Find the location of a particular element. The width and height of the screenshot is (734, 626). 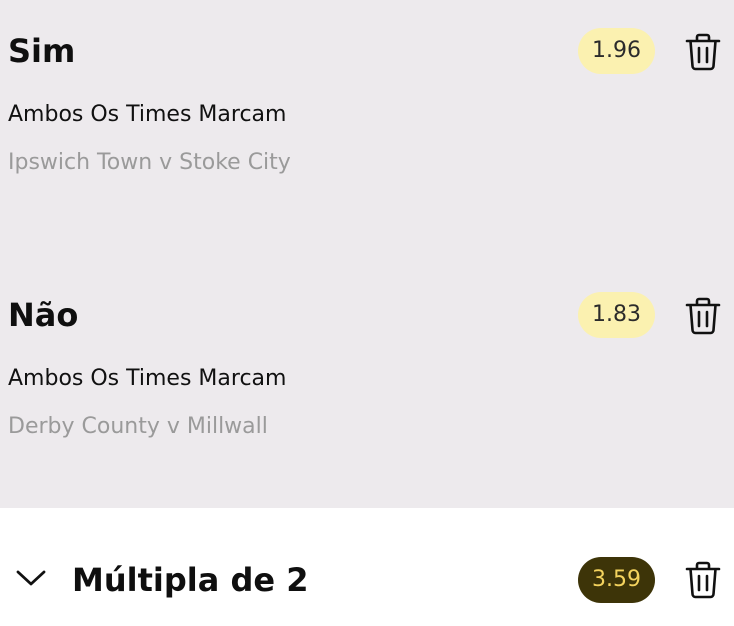

expand-multiple-button is located at coordinates (31, 578).